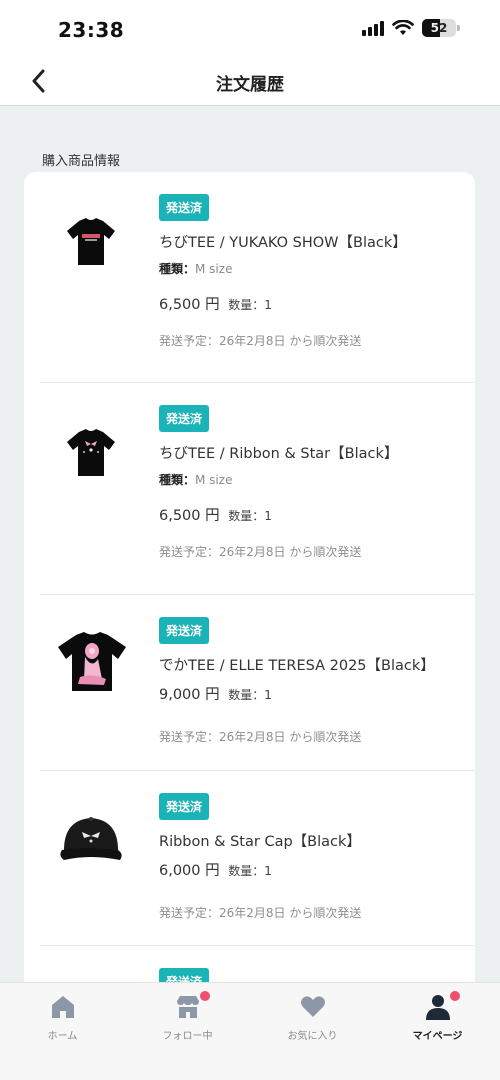  I want to click on battery-level: 52, so click(439, 28).